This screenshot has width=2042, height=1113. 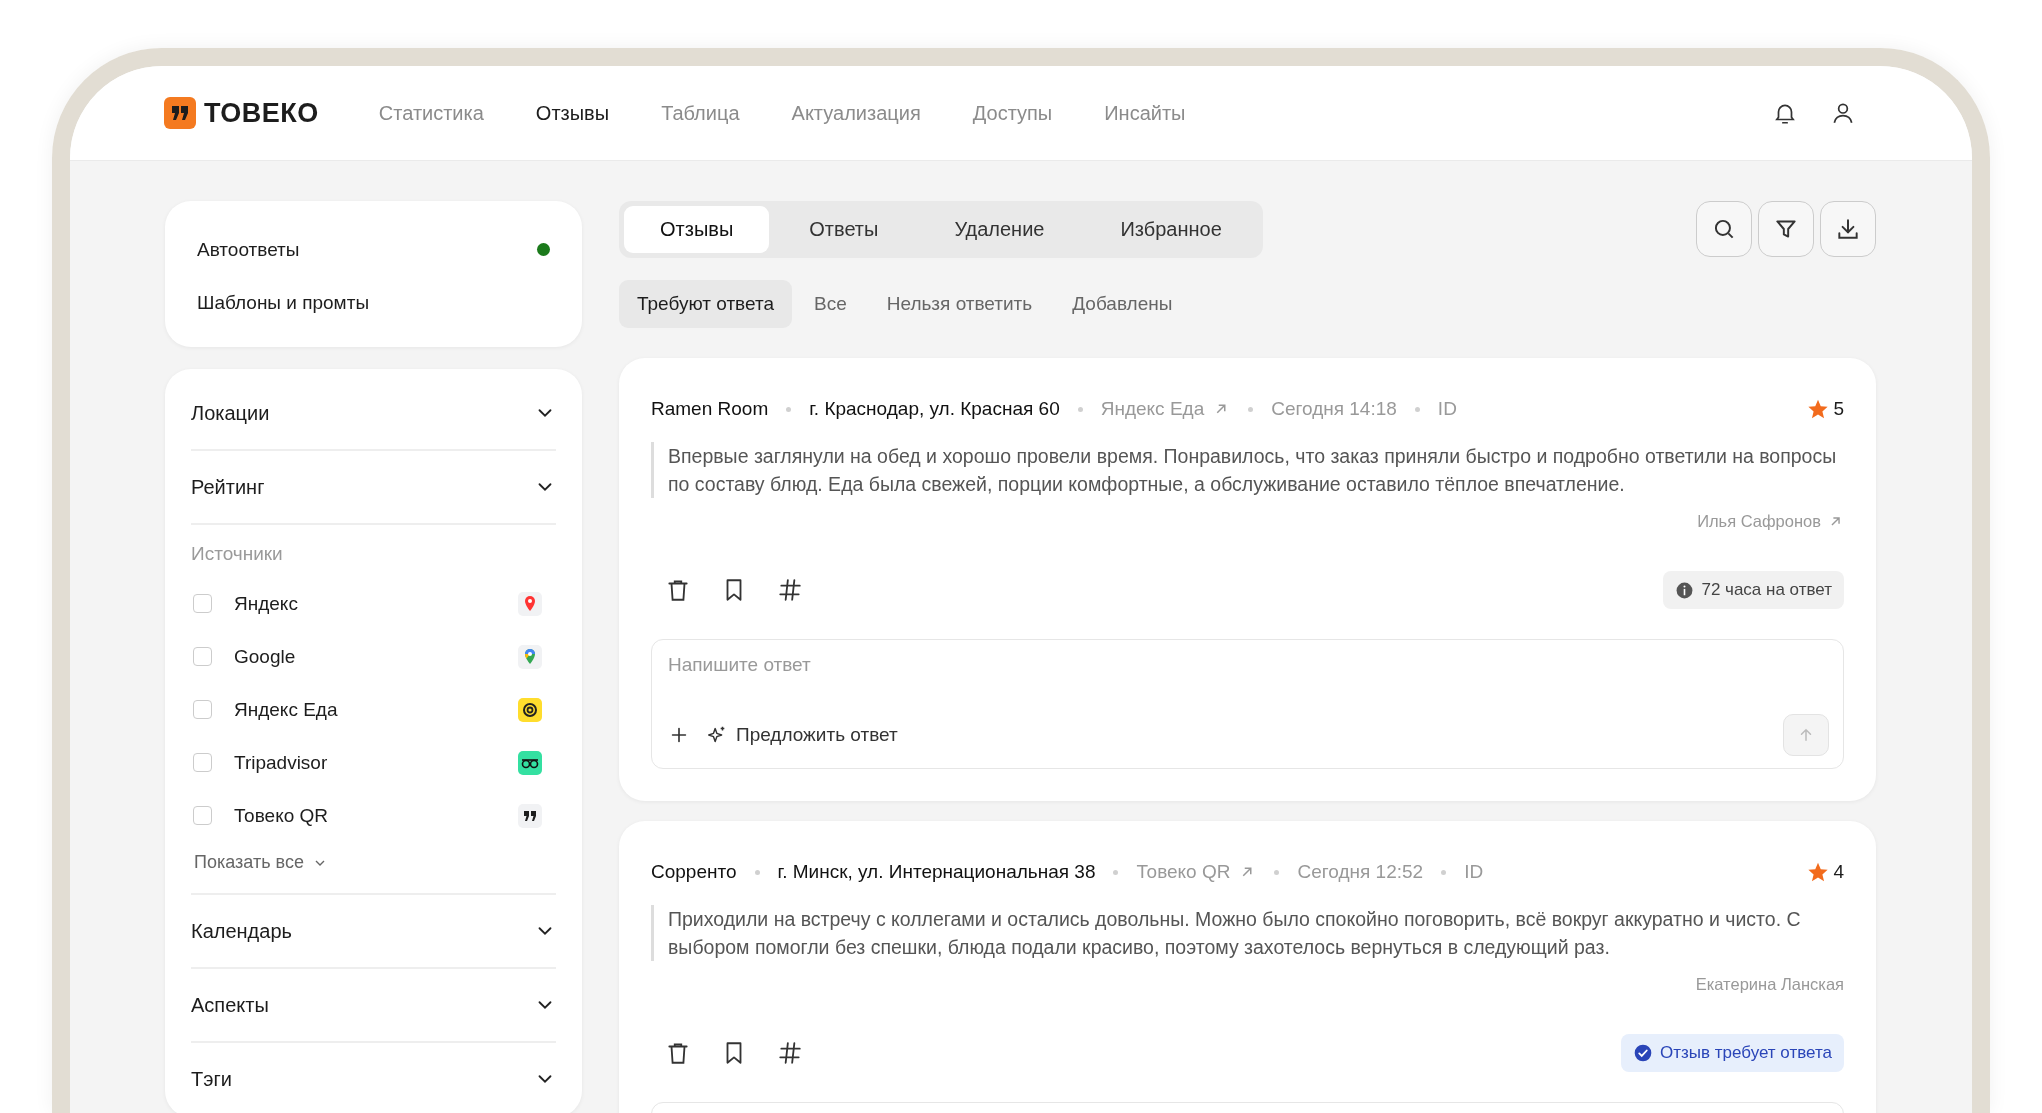 I want to click on author-name: Екатерина Ланская, so click(x=1769, y=984).